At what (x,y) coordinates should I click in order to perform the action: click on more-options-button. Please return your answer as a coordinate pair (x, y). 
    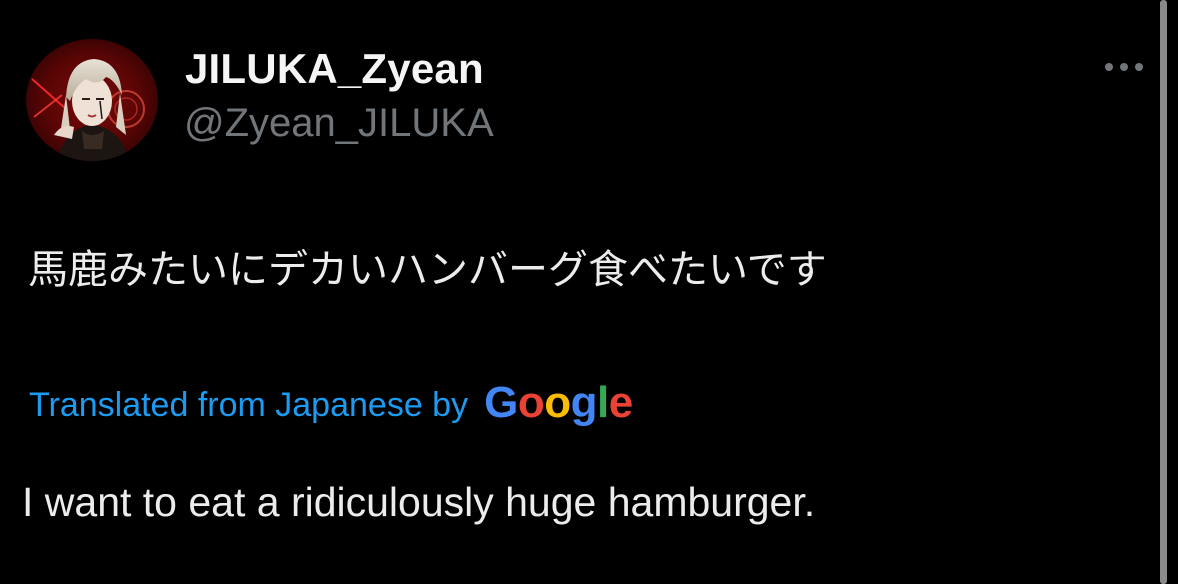
    Looking at the image, I should click on (1124, 67).